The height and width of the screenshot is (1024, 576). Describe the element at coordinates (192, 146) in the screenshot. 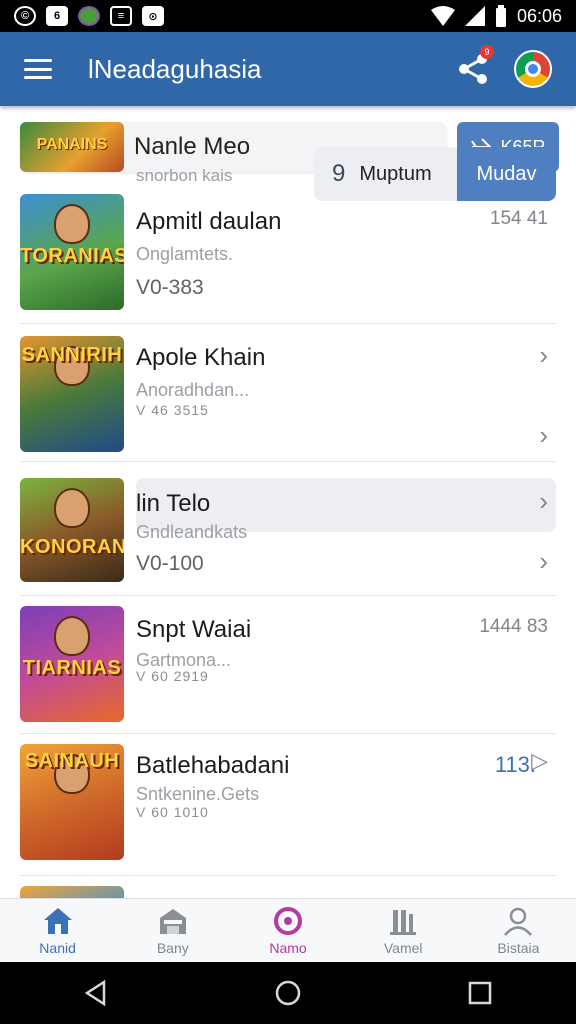

I see `featured-title: Nanle Meo` at that location.